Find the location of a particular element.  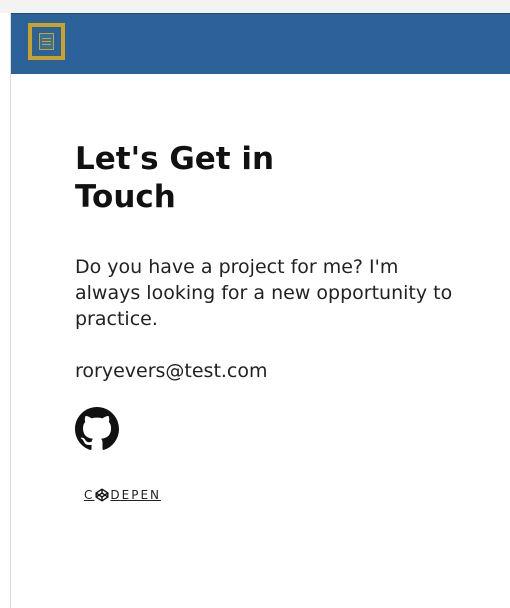

navbar is located at coordinates (260, 43).